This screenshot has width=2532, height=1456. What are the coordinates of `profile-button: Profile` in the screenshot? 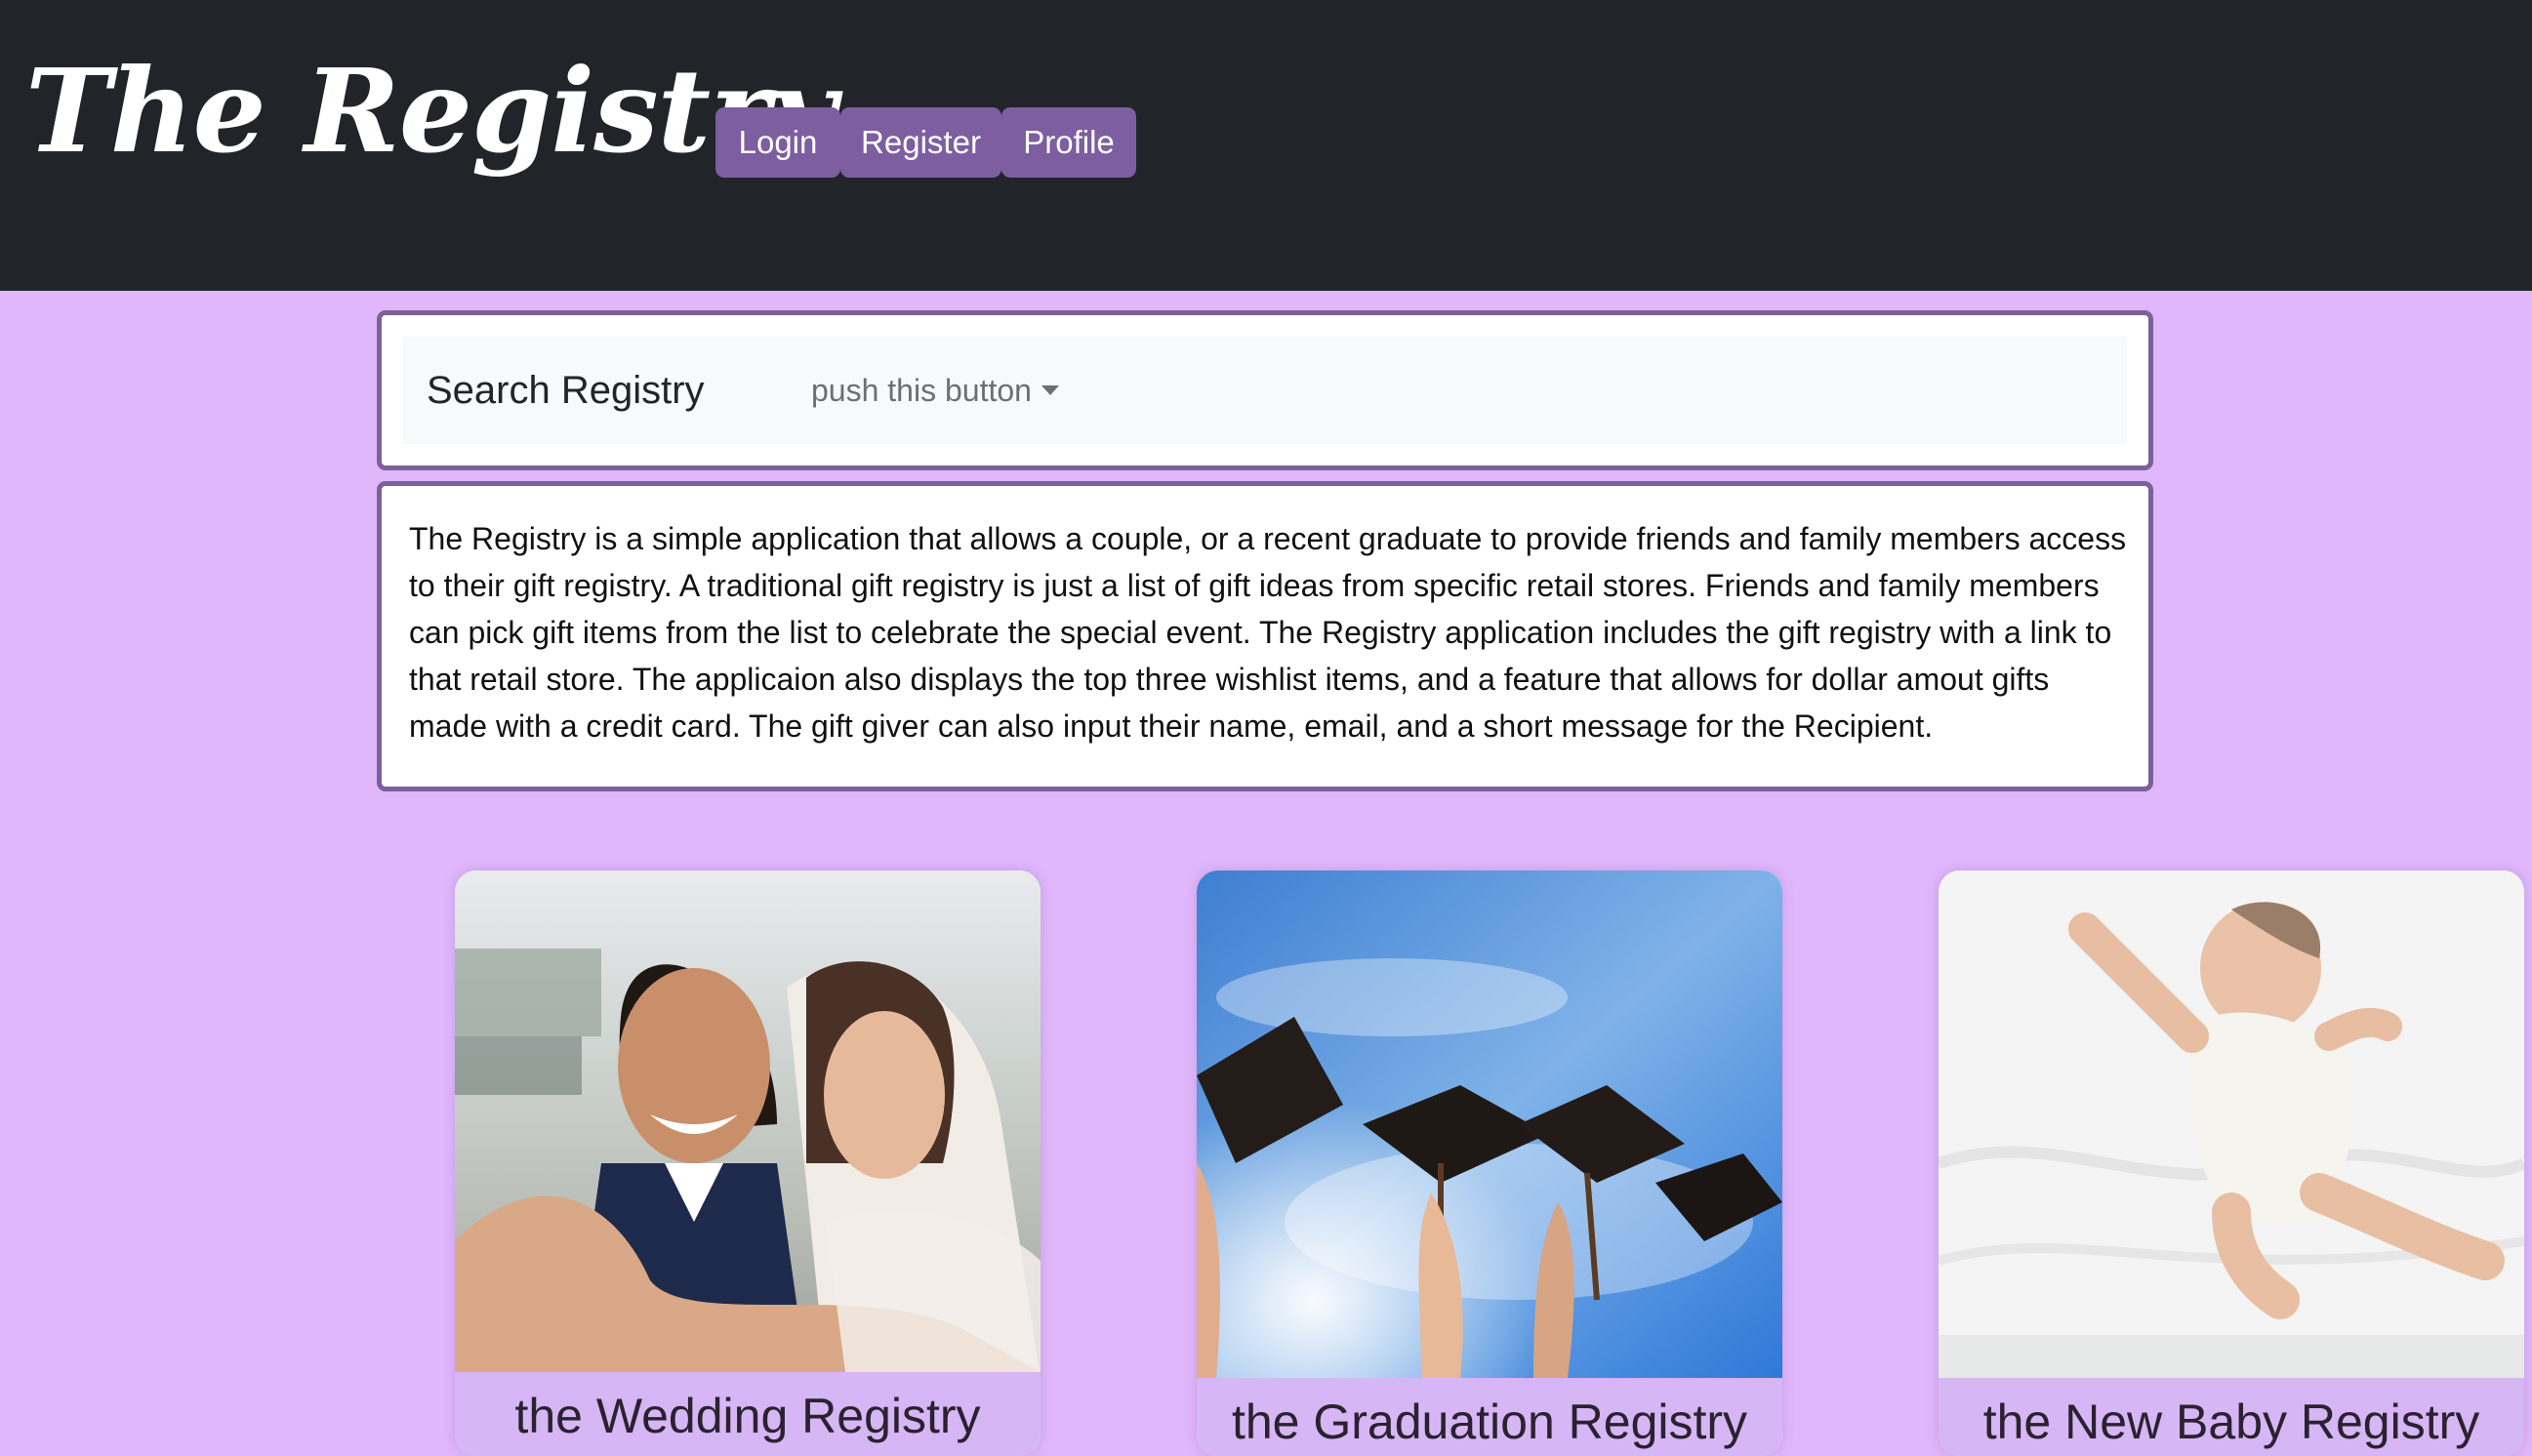 It's located at (1068, 142).